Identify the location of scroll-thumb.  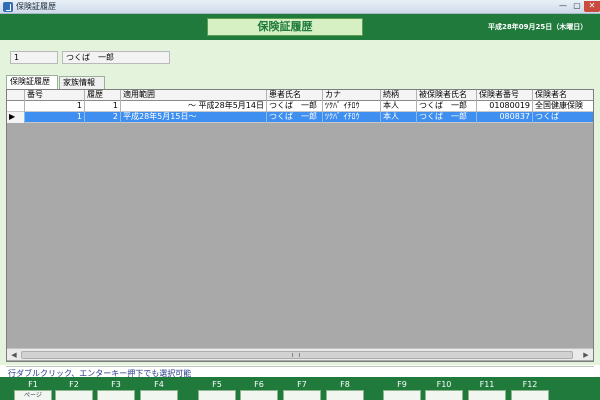
(297, 355).